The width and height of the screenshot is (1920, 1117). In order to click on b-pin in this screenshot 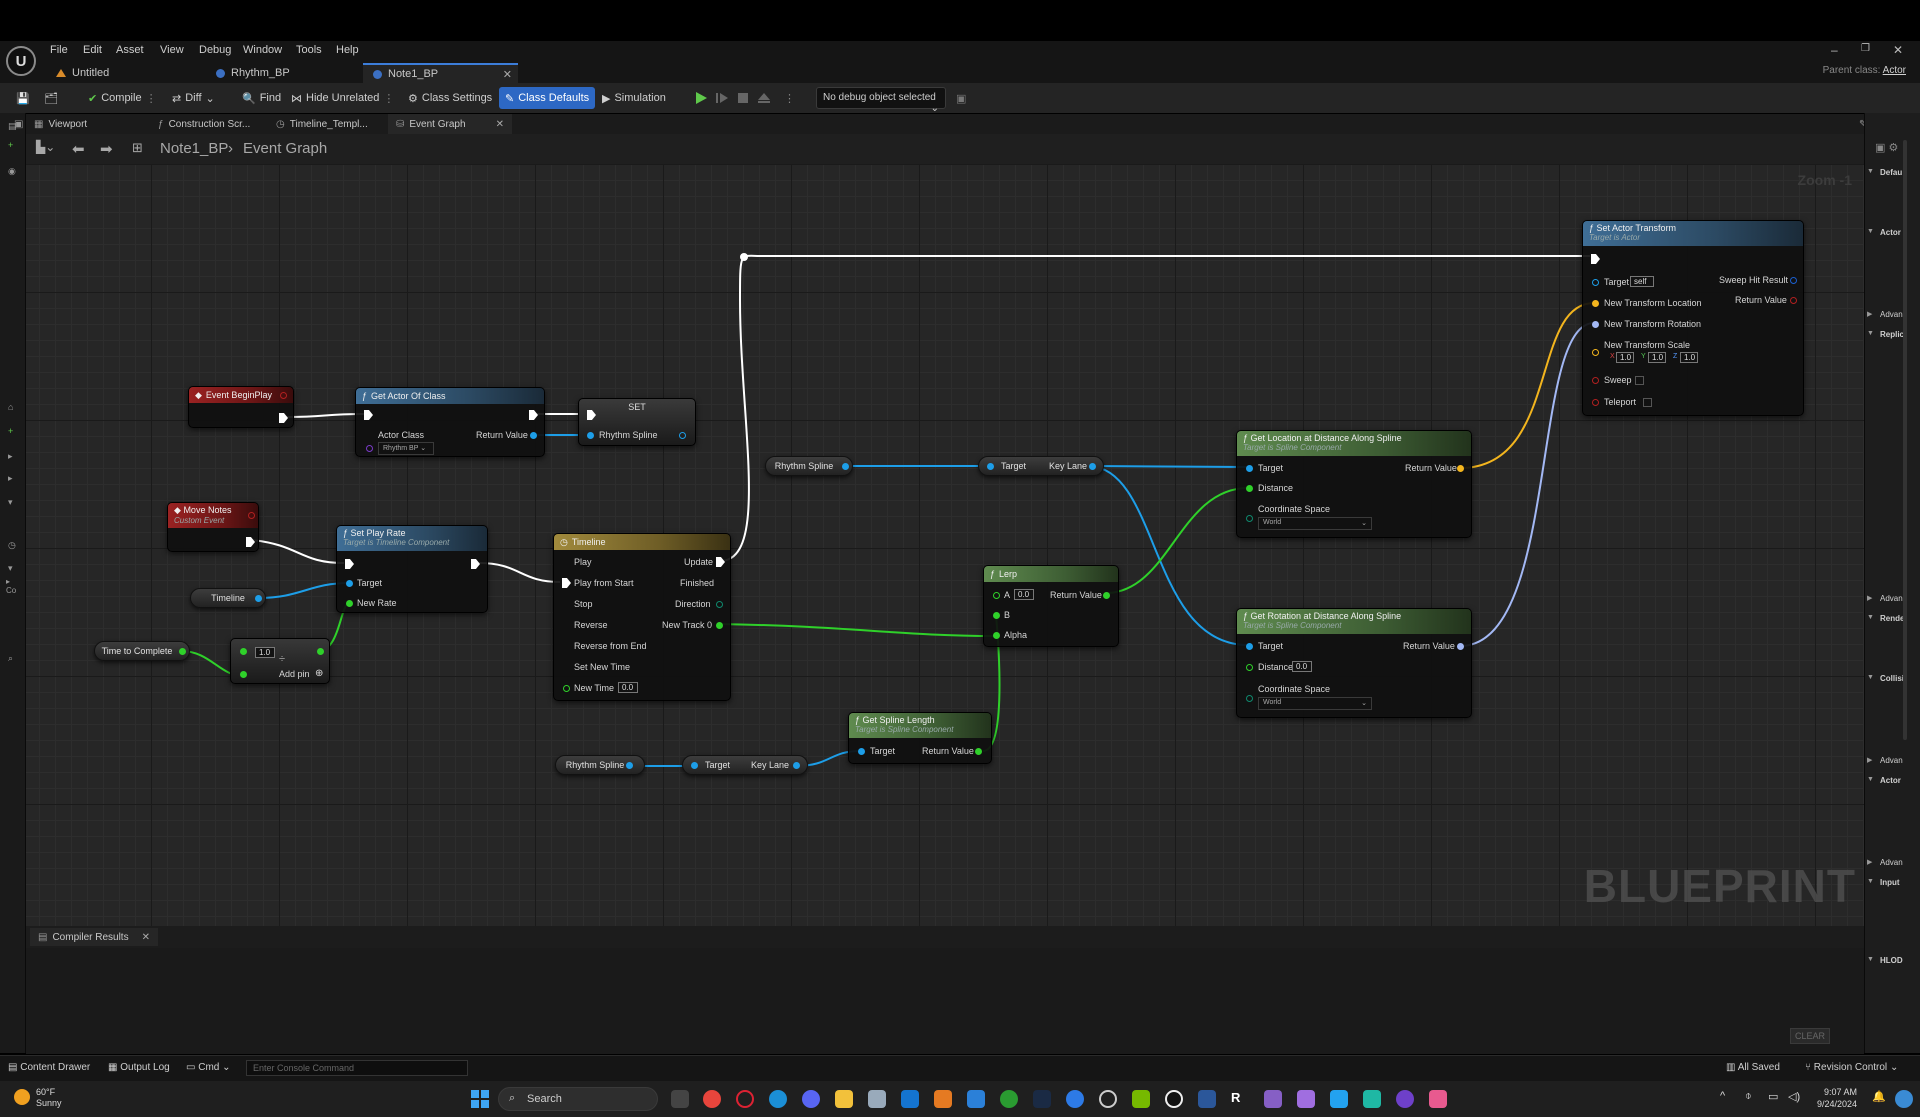, I will do `click(996, 615)`.